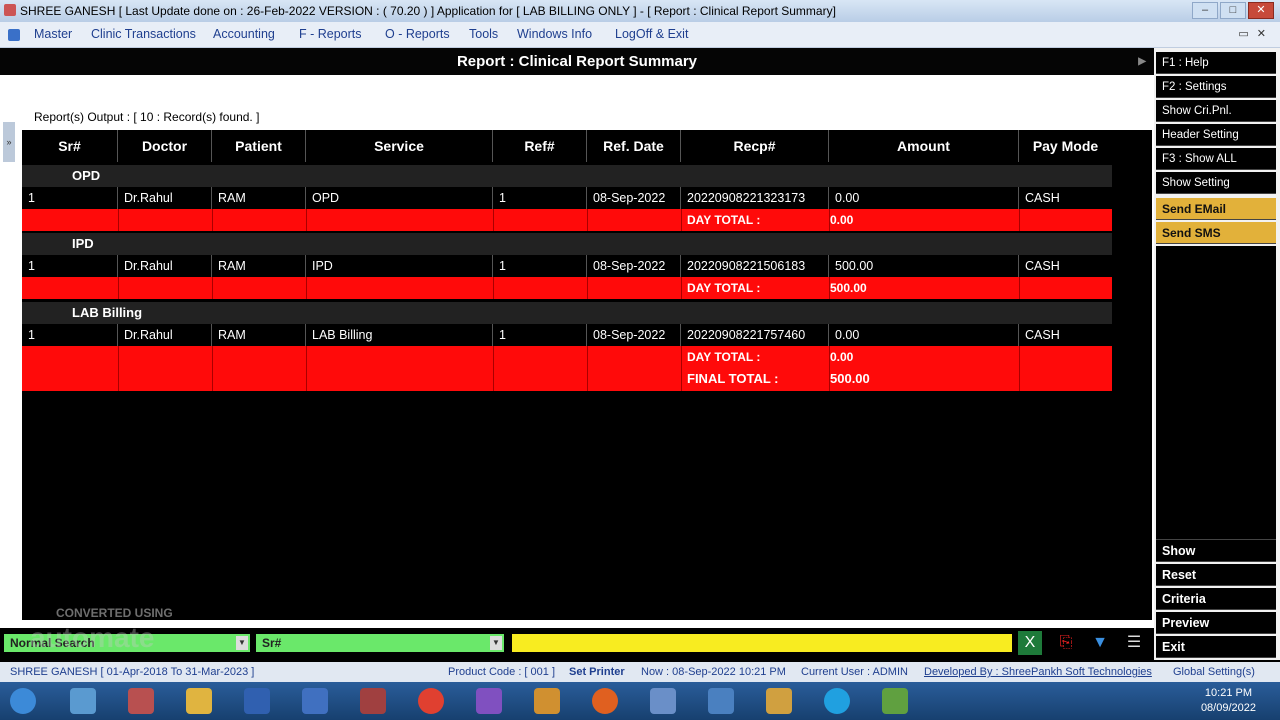 The height and width of the screenshot is (720, 1280). I want to click on col-amount: Amount, so click(924, 146).